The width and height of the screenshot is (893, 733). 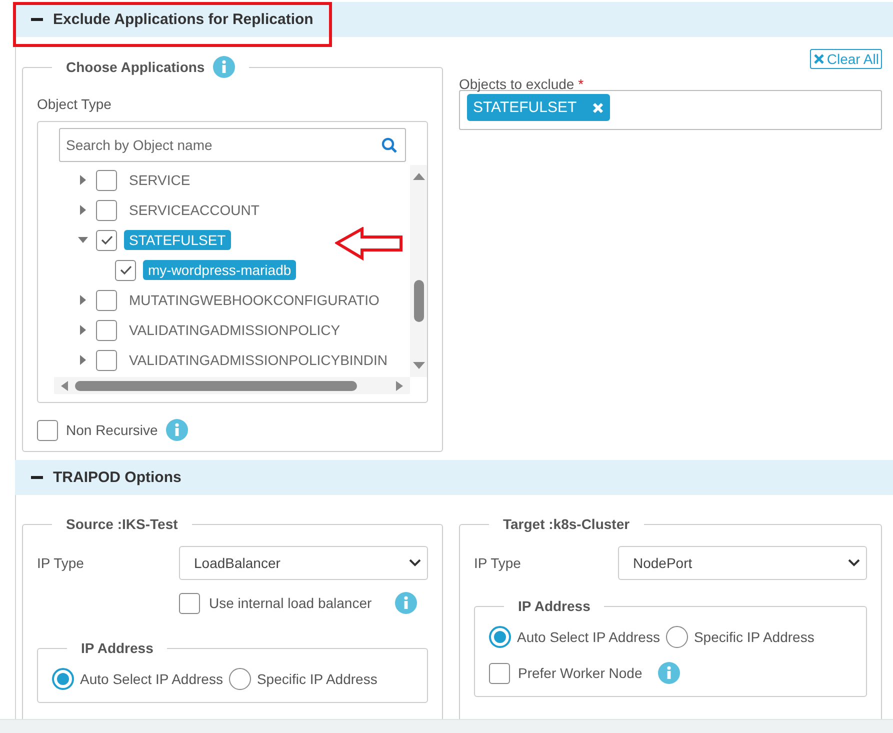 I want to click on horizontal-scrollbar, so click(x=232, y=385).